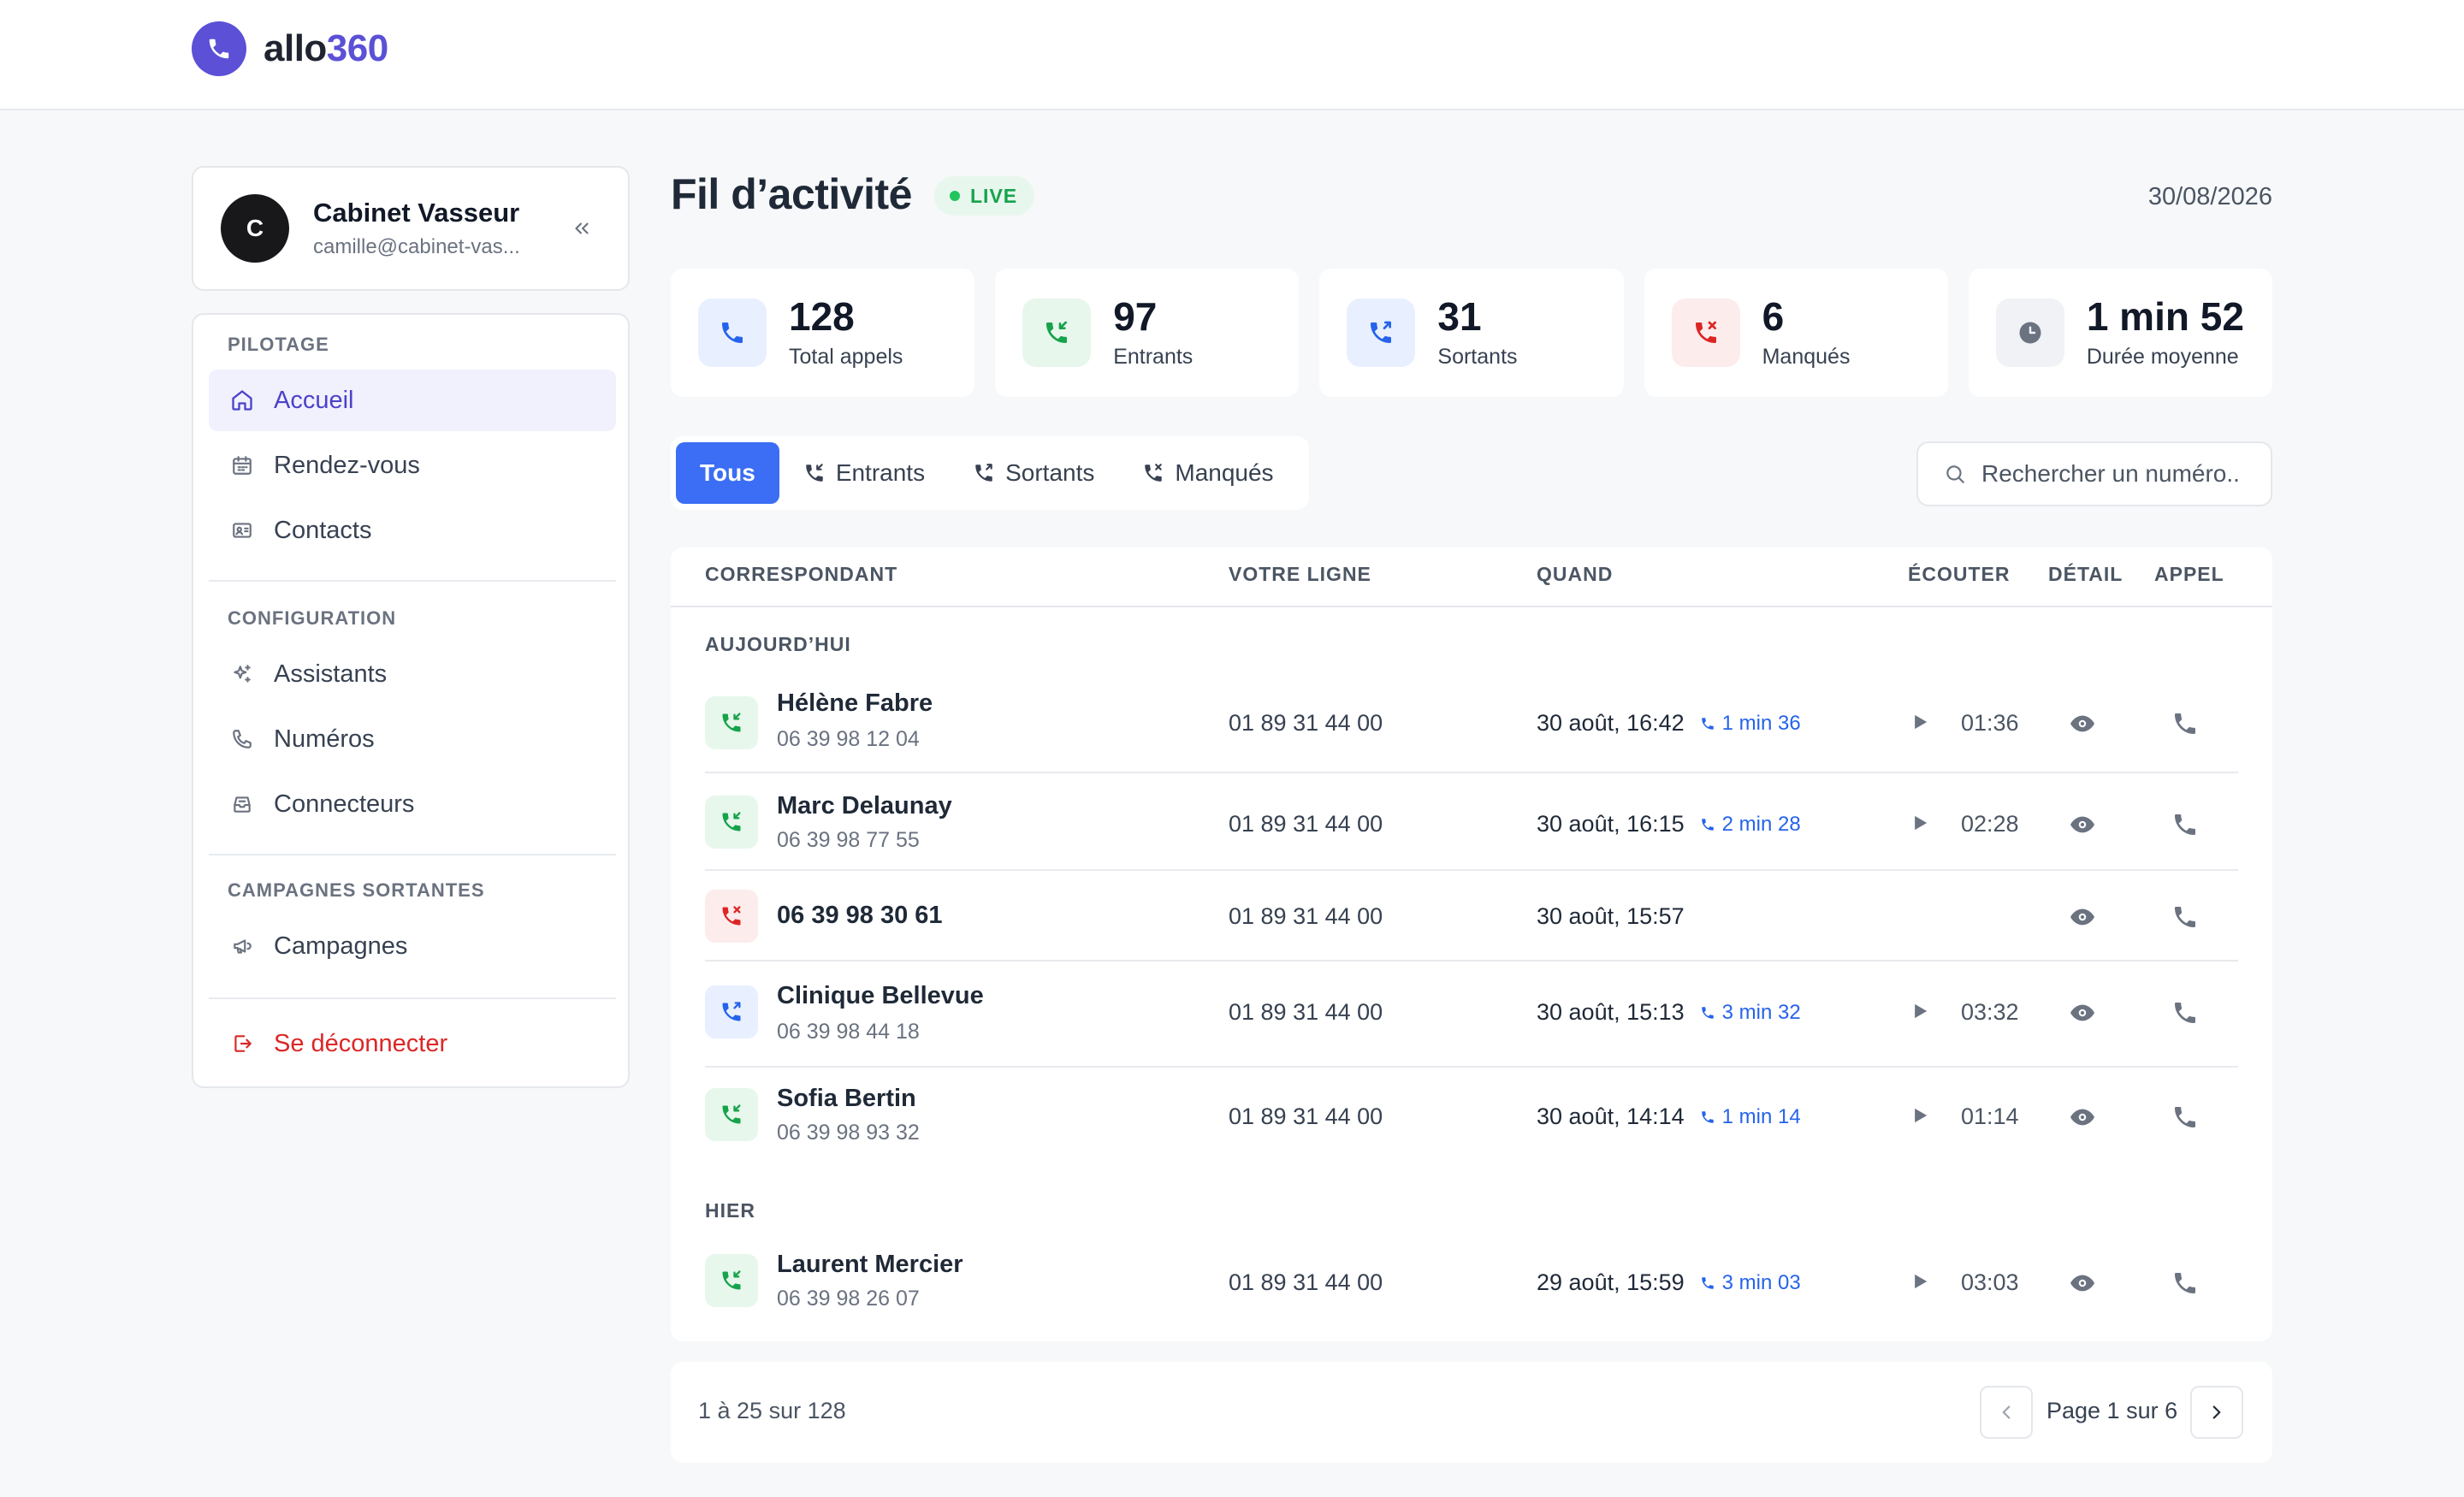 This screenshot has height=1497, width=2464. Describe the element at coordinates (314, 400) in the screenshot. I see `sidebar-item-label: Accueil` at that location.